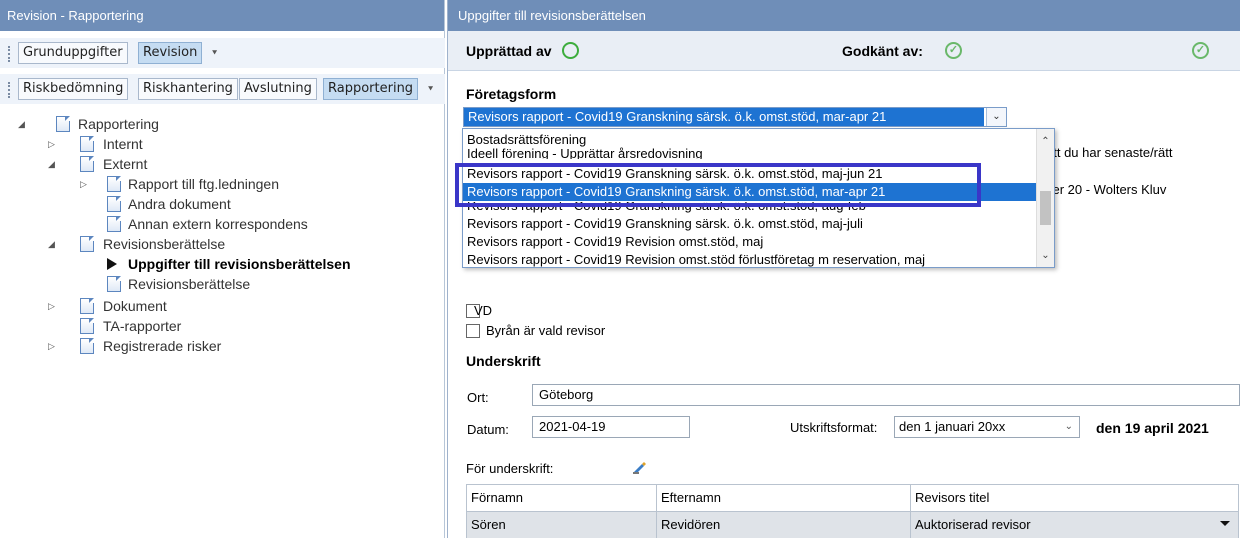 Image resolution: width=1240 pixels, height=538 pixels. What do you see at coordinates (112, 264) in the screenshot?
I see `arrow-right-icon` at bounding box center [112, 264].